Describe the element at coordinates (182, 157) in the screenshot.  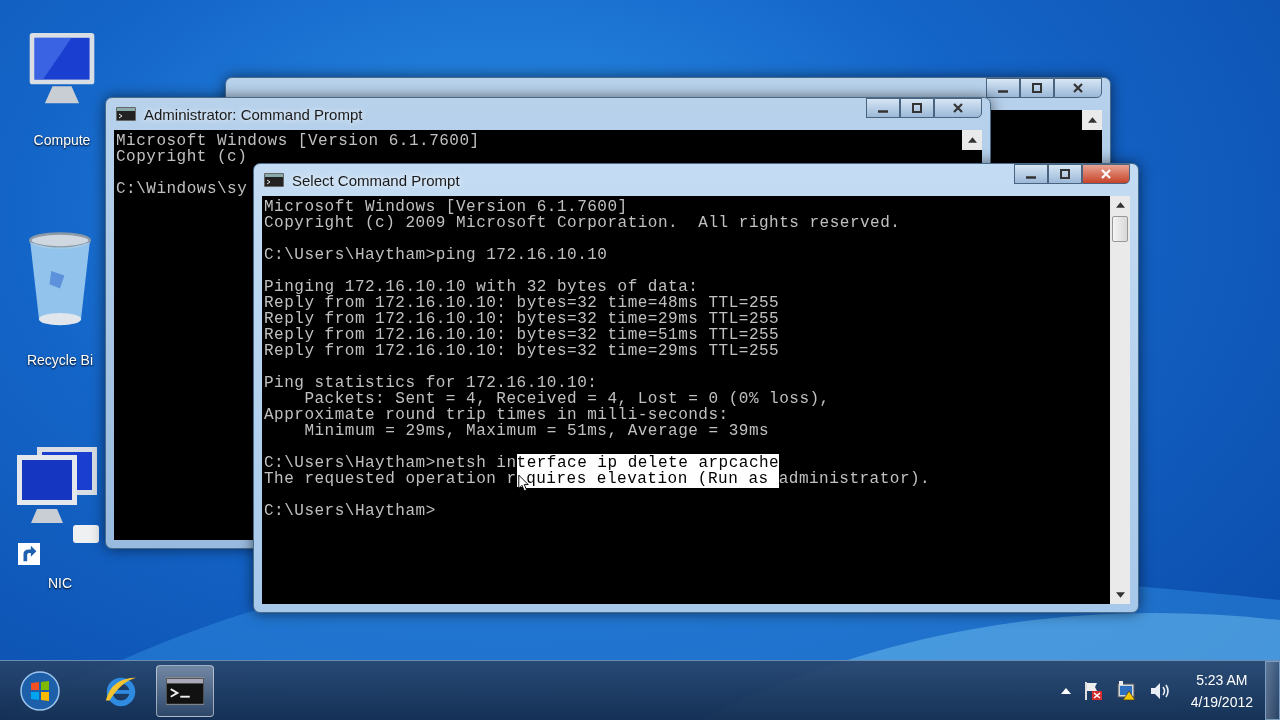
I see `console-line: Copyright (c)` at that location.